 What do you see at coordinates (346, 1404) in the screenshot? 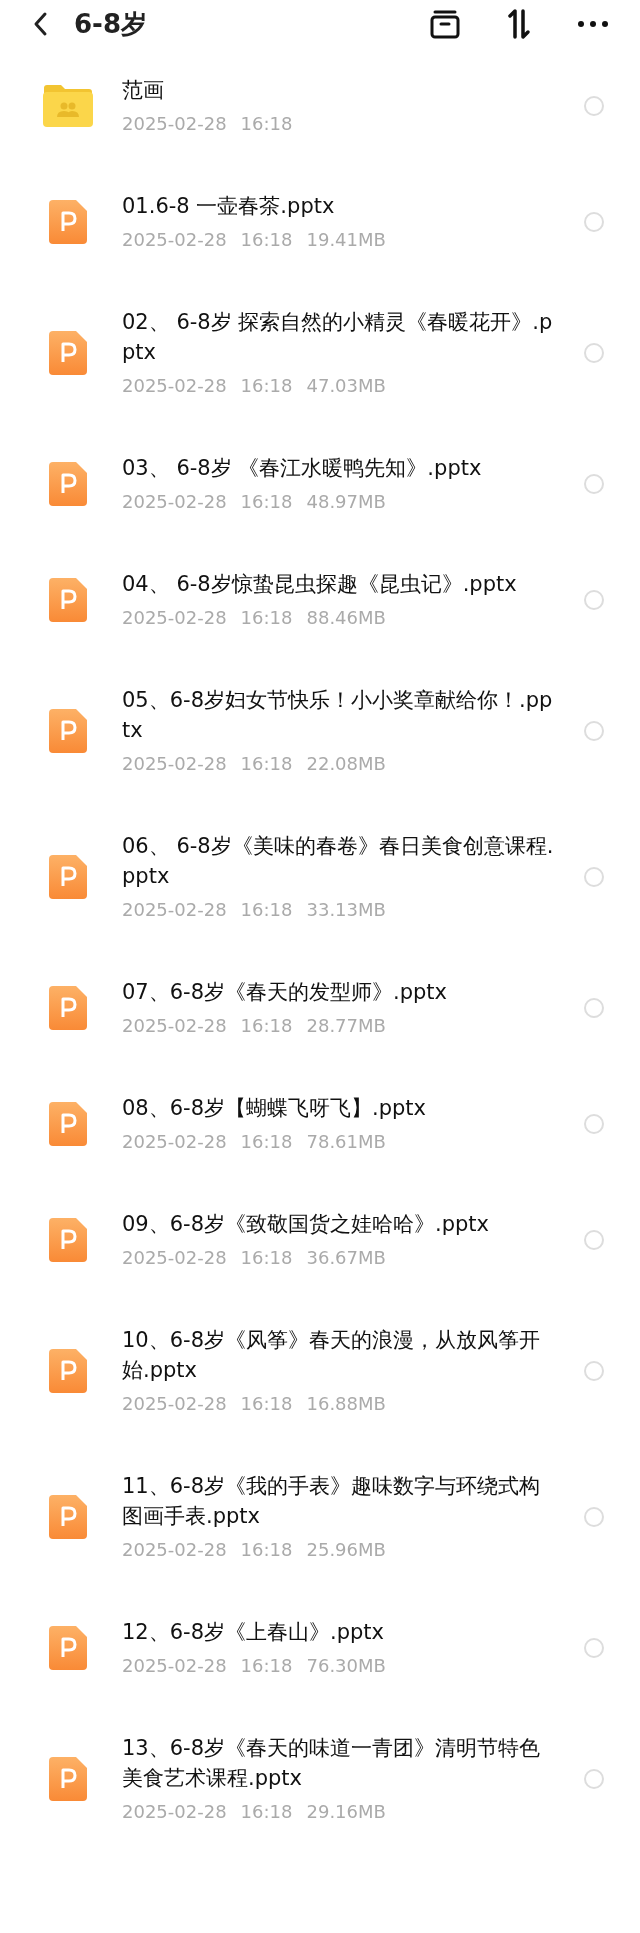
I see `file-size: 16.88MB` at bounding box center [346, 1404].